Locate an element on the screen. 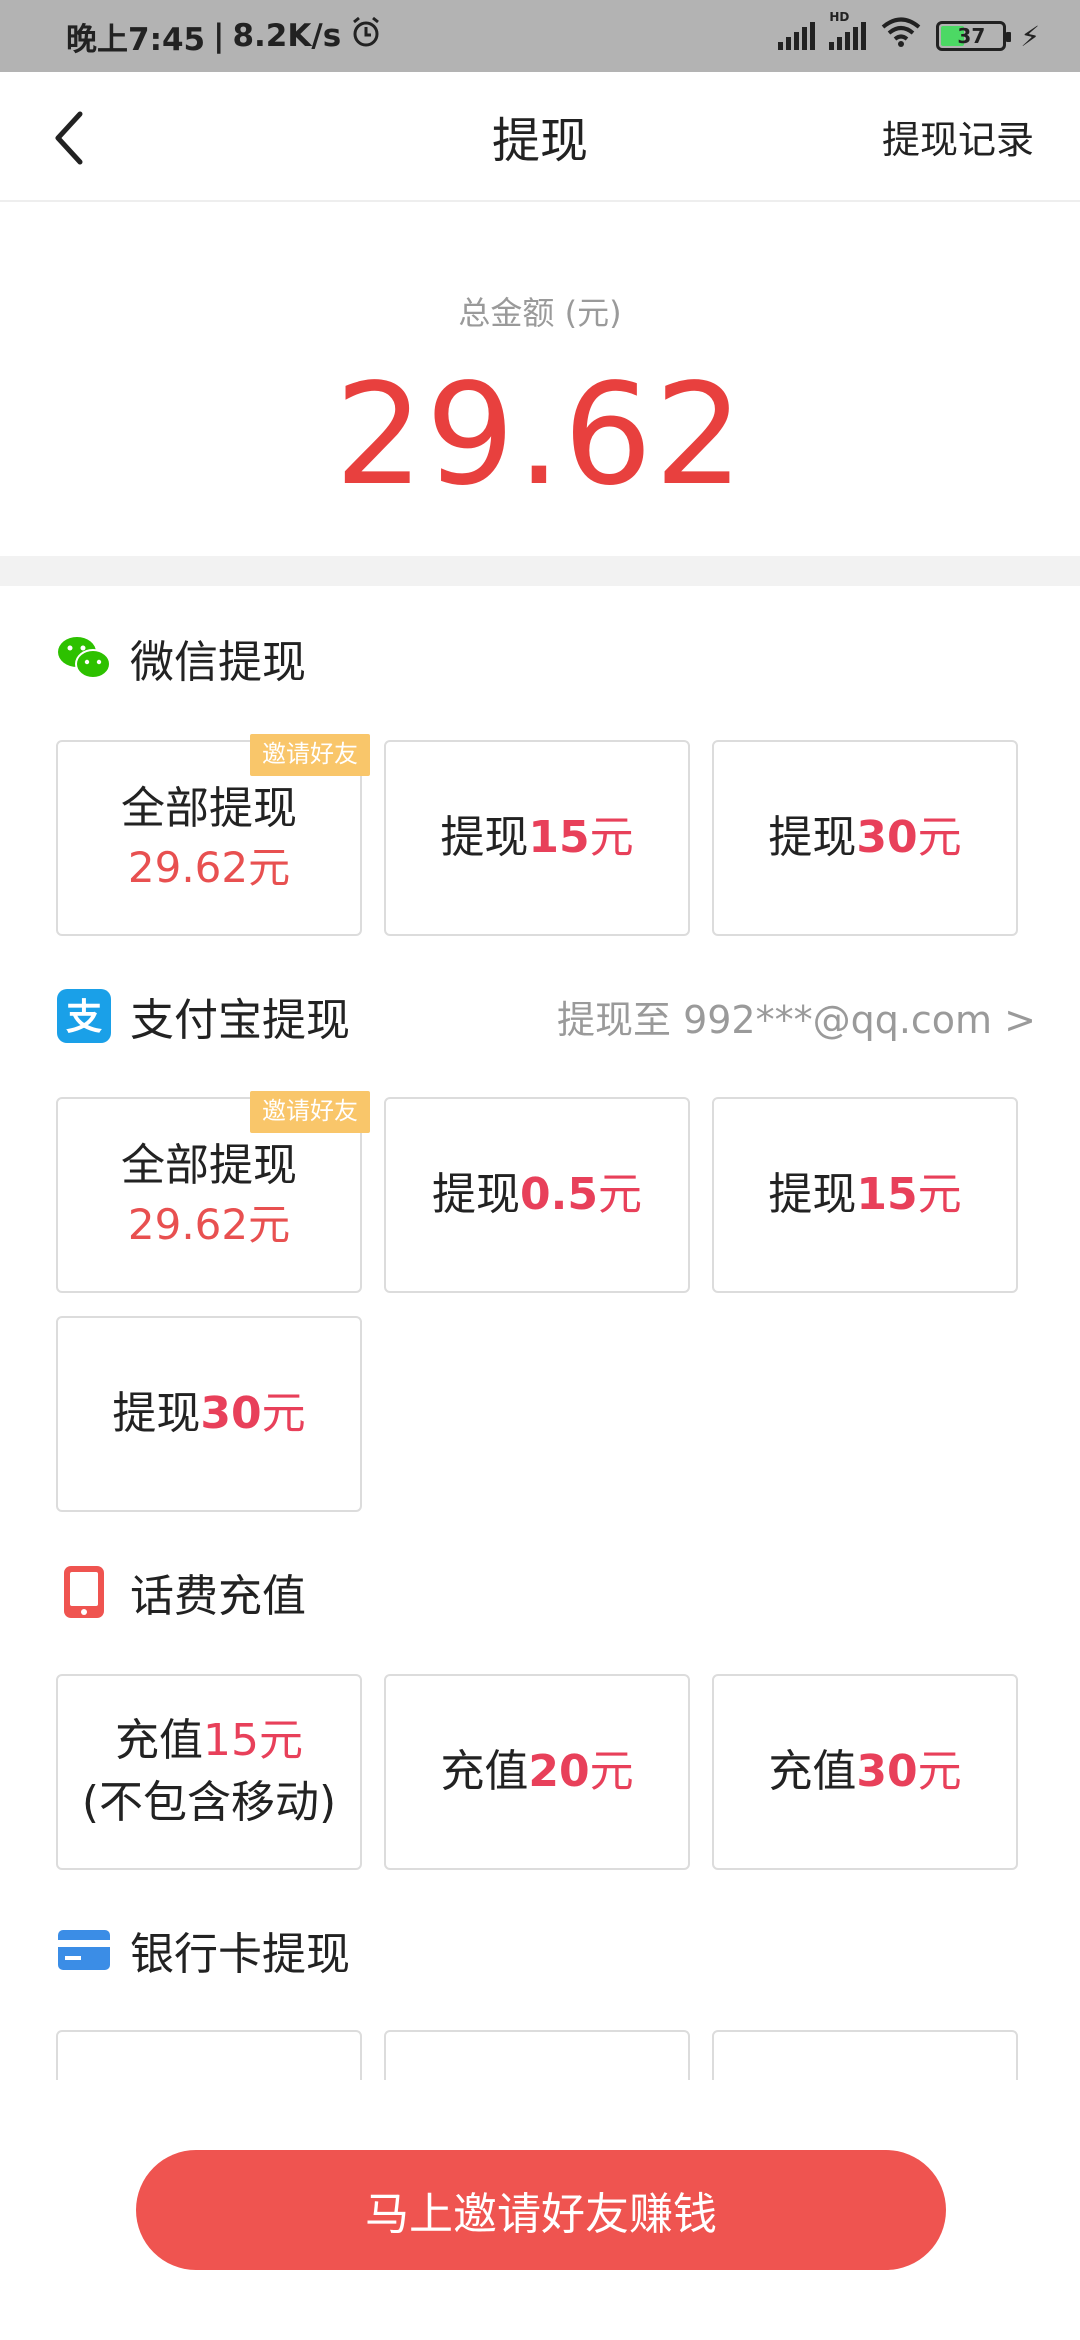 Image resolution: width=1080 pixels, height=2340 pixels. wifi-icon is located at coordinates (901, 36).